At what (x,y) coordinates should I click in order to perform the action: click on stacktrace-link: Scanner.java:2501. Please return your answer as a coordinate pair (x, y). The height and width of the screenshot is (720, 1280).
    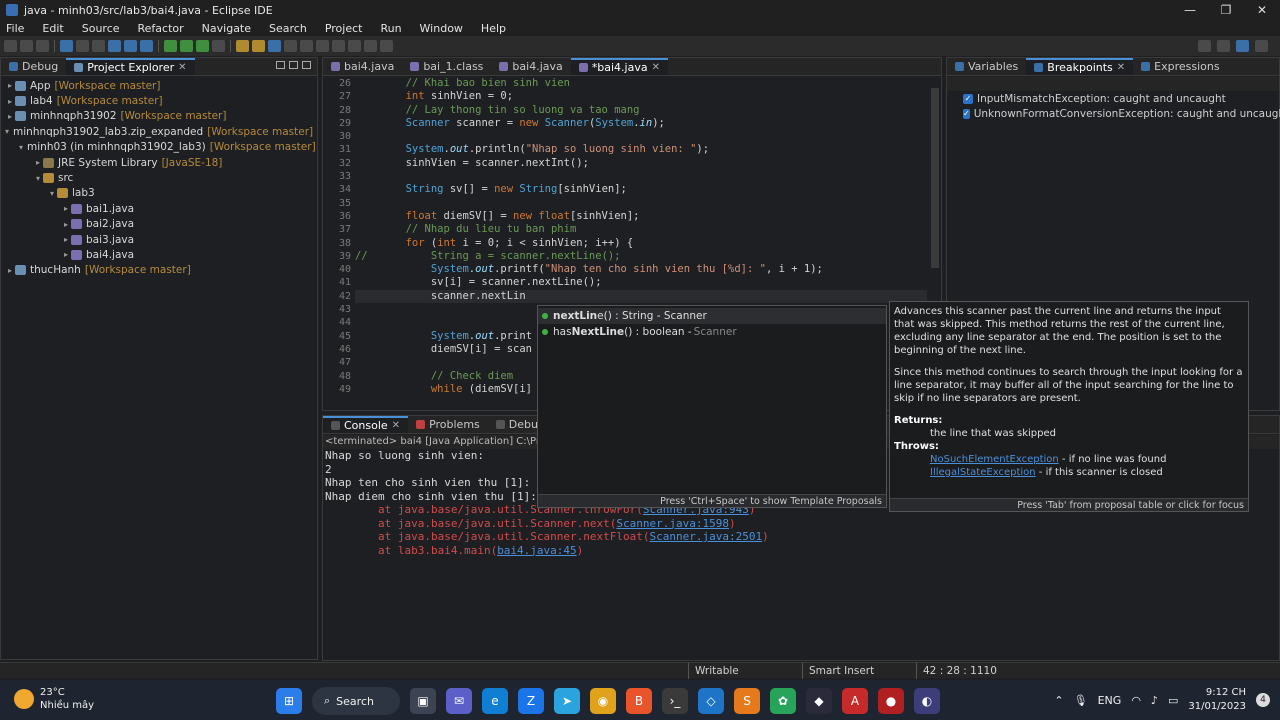
    Looking at the image, I should click on (706, 536).